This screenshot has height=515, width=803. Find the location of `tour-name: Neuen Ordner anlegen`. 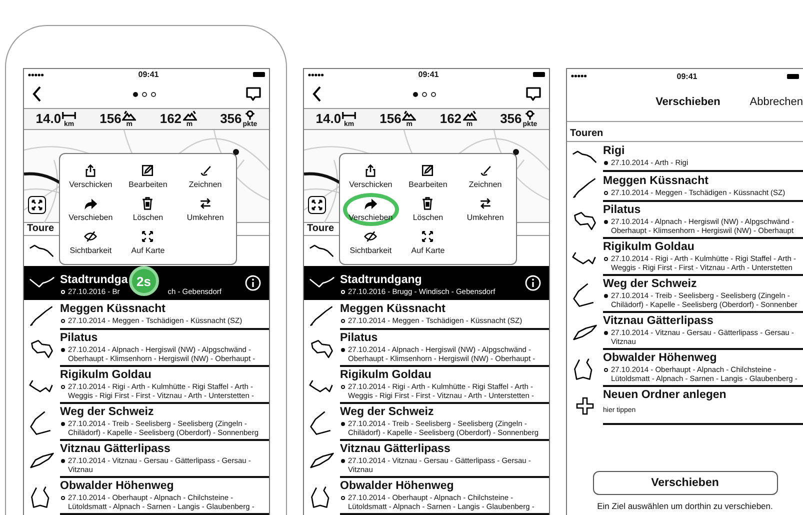

tour-name: Neuen Ordner anlegen is located at coordinates (664, 395).